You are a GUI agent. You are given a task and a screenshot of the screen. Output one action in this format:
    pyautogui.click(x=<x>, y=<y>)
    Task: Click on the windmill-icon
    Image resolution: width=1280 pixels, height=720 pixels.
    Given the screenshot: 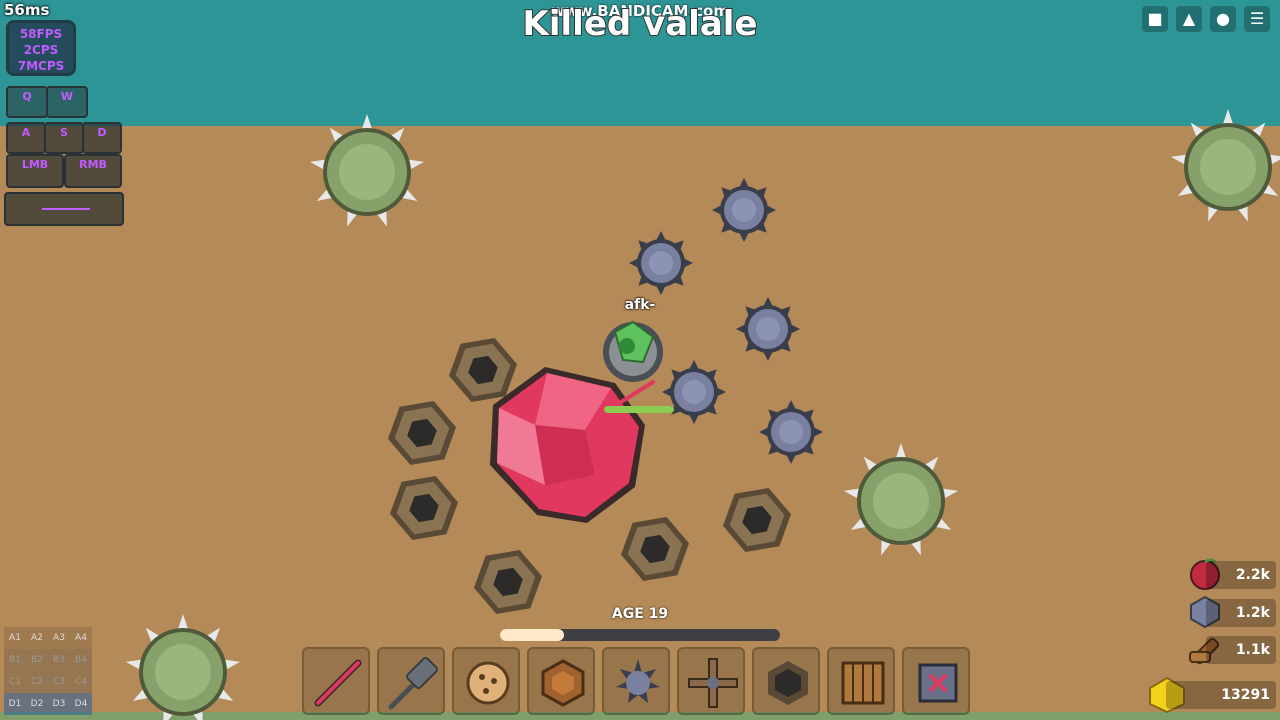 What is the action you would take?
    pyautogui.click(x=713, y=683)
    